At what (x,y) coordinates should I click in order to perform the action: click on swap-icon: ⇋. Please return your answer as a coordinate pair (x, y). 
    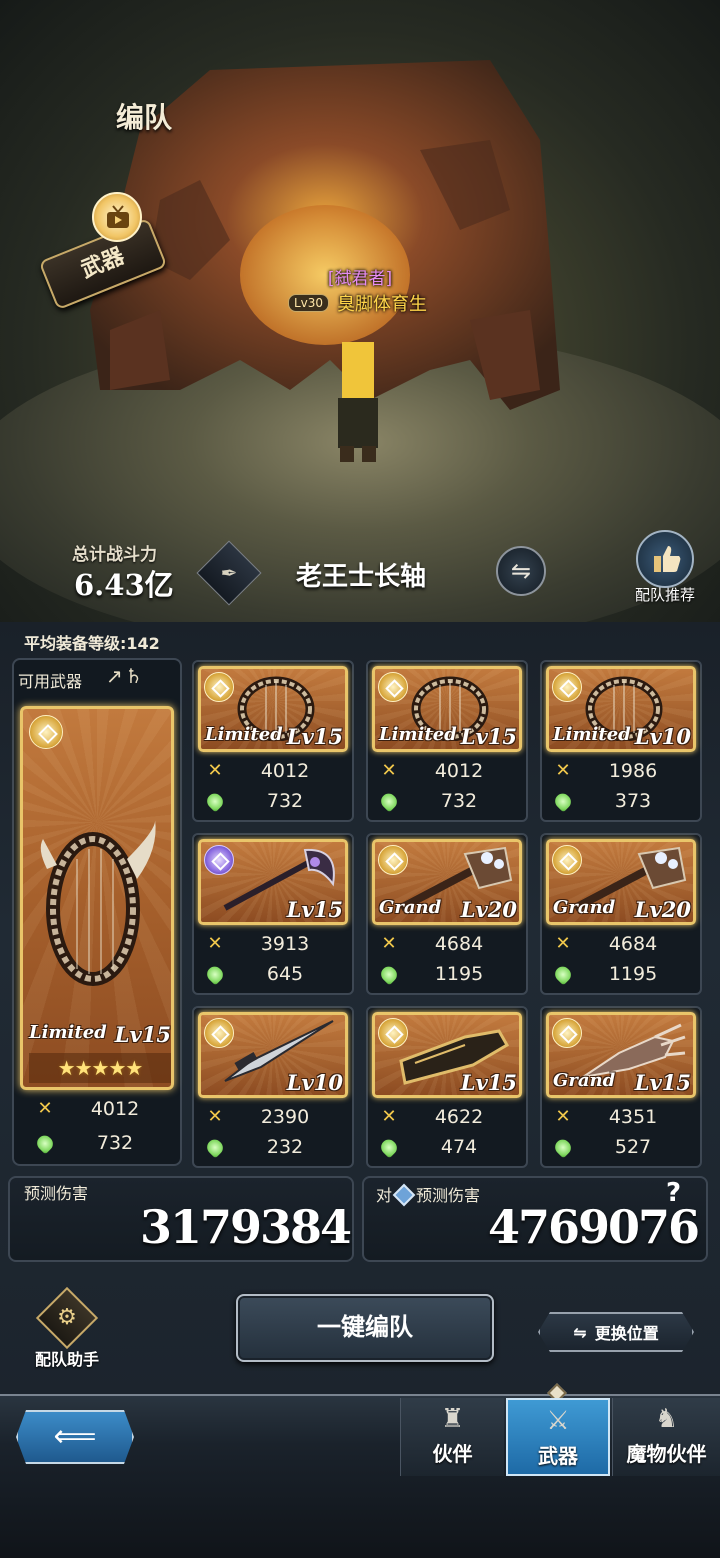
    Looking at the image, I should click on (521, 571).